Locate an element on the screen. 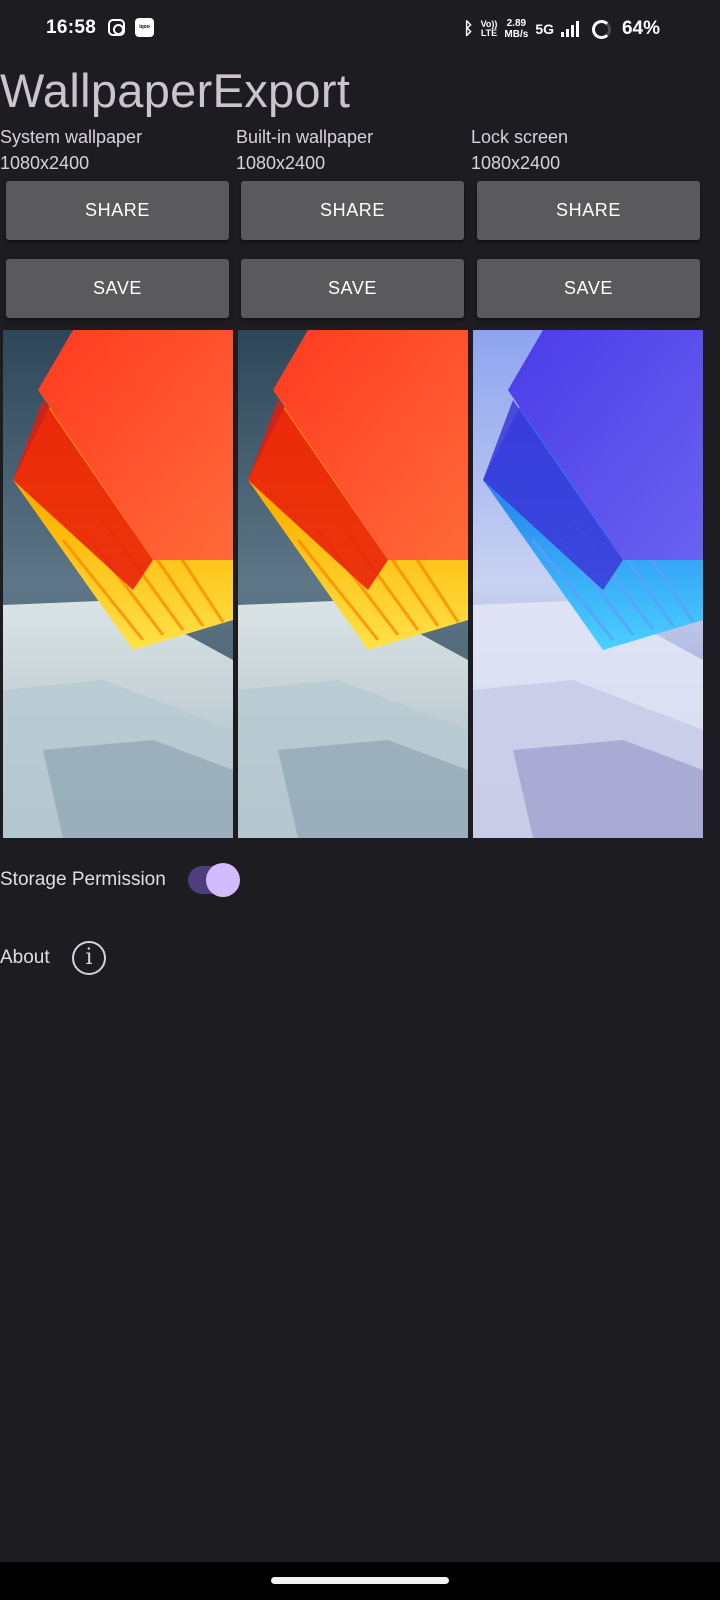 This screenshot has height=1600, width=720. system-wallpaper-info: System wallpaper 1080x2400 is located at coordinates (71, 150).